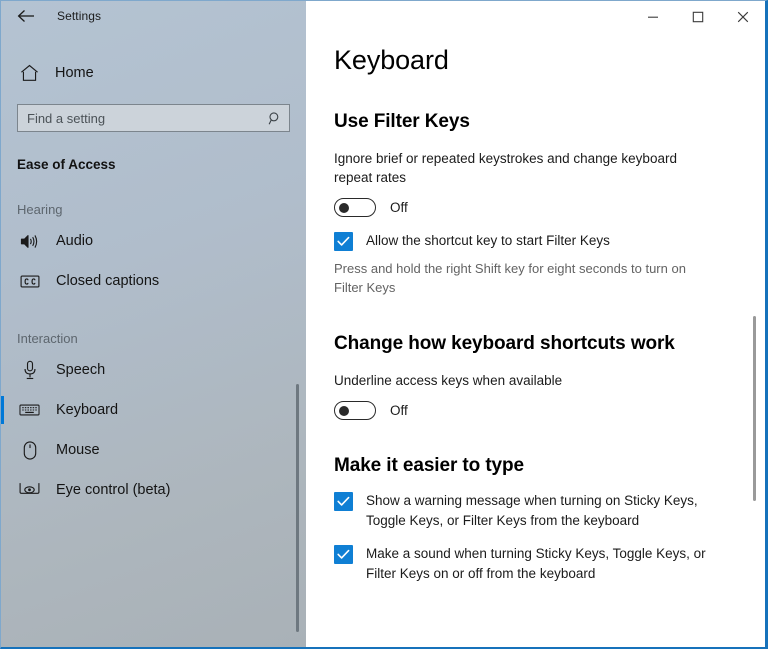  Describe the element at coordinates (29, 410) in the screenshot. I see `keyboard-icon` at that location.